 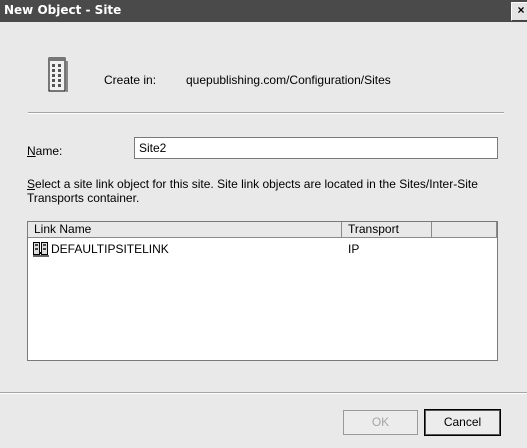 I want to click on create-in-label: Create in:, so click(x=130, y=80).